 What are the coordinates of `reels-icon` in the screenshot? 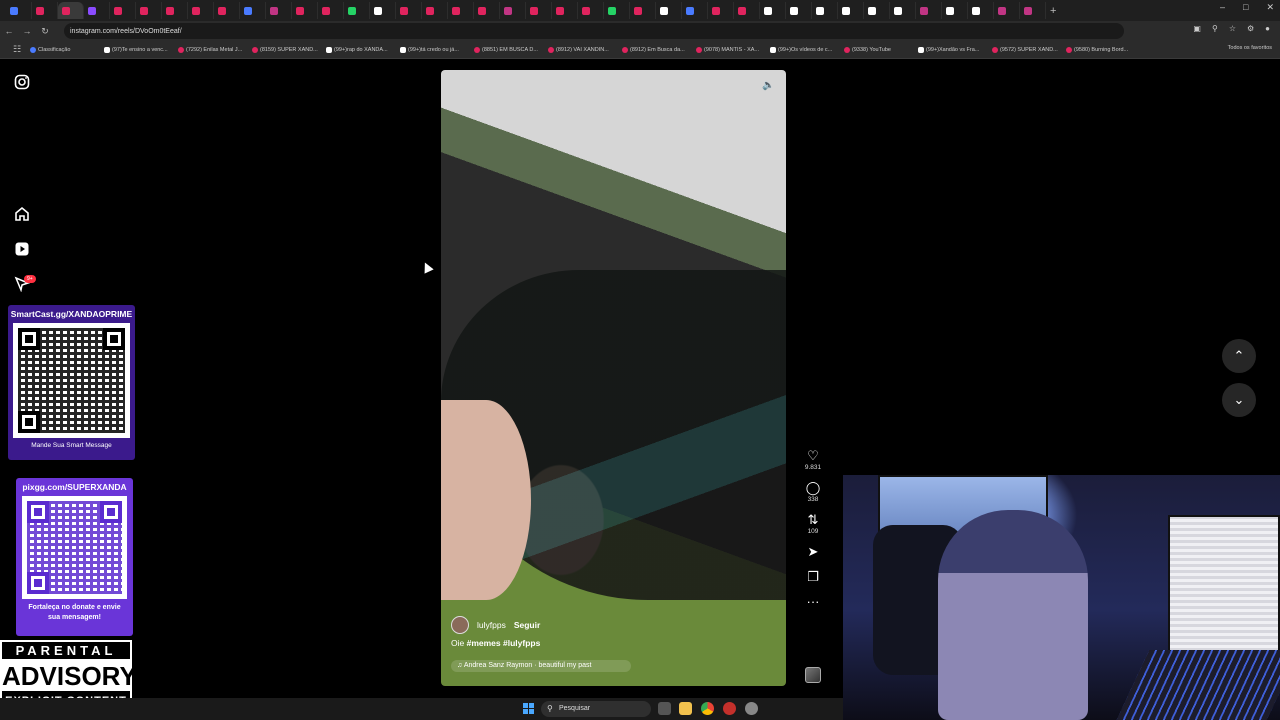 It's located at (22, 249).